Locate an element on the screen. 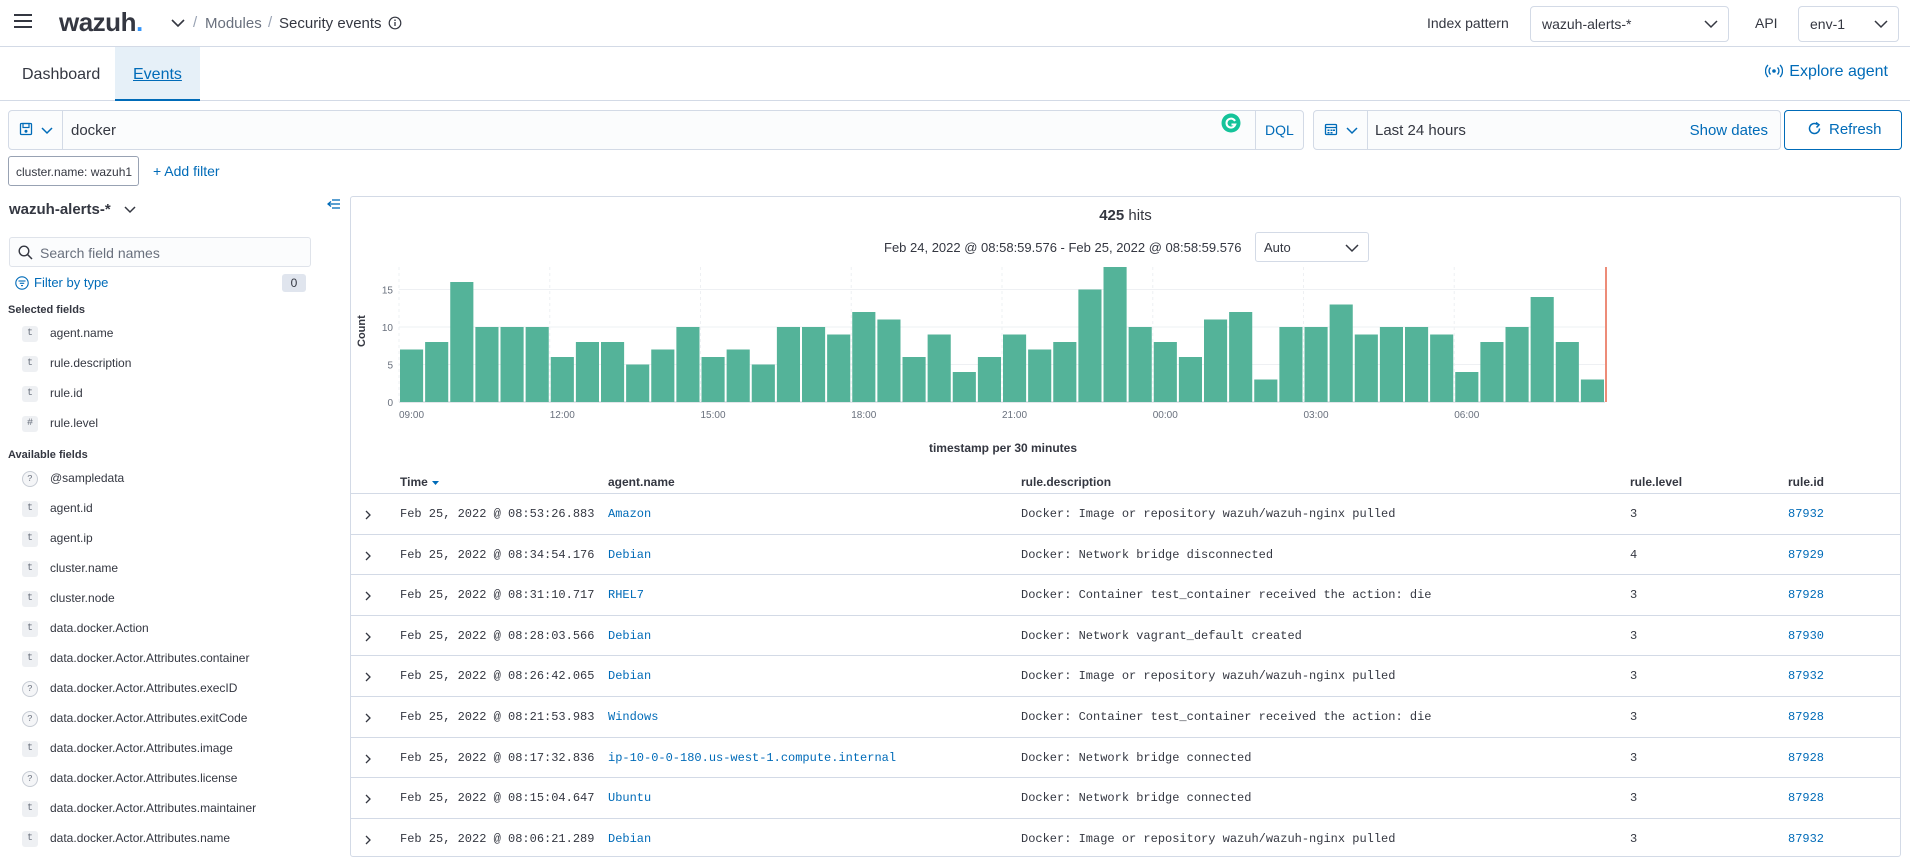 This screenshot has height=859, width=1910. quick-select-button is located at coordinates (1341, 130).